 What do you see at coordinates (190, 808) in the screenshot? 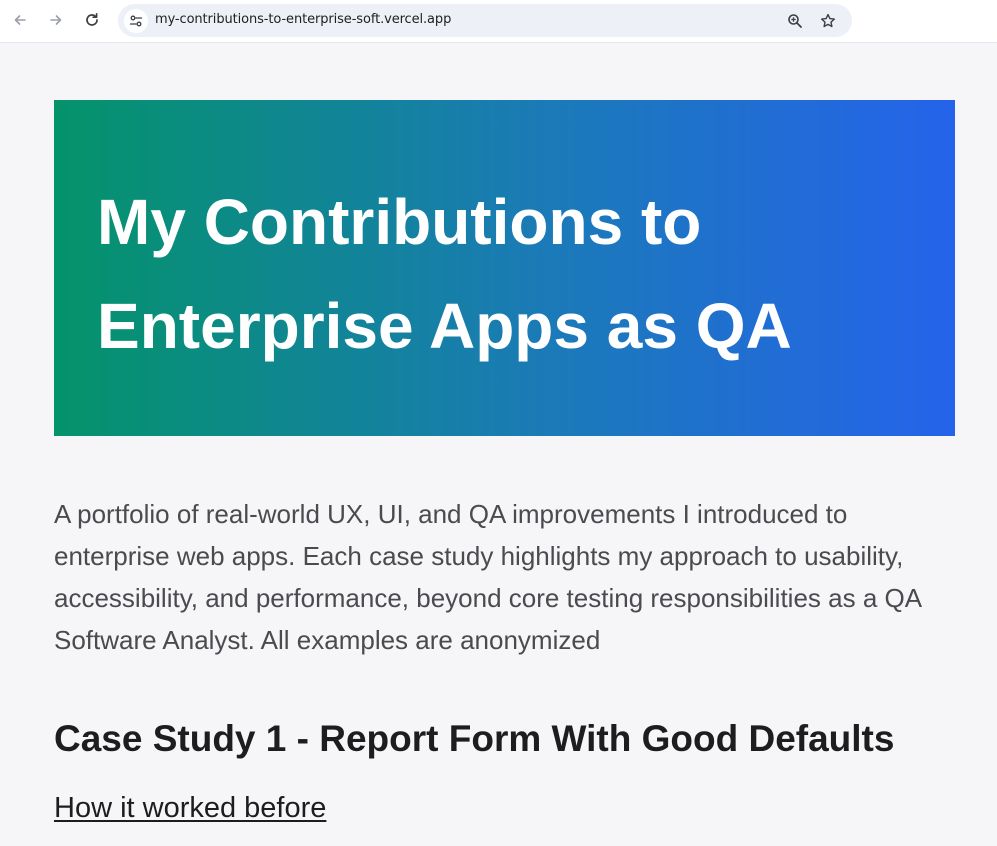
I see `how-it-worked-before-link: How it worked before` at bounding box center [190, 808].